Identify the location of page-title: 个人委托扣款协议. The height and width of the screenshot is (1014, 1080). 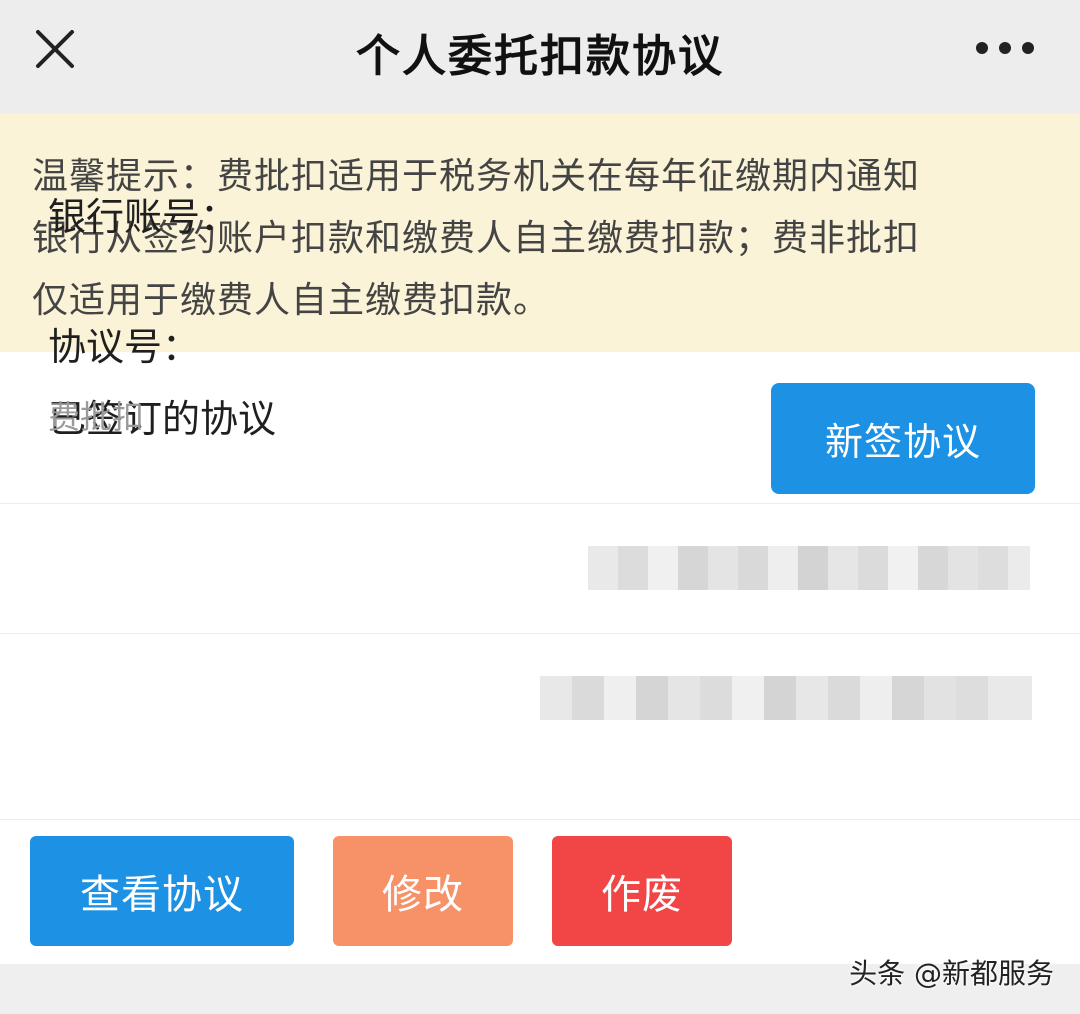
(540, 56).